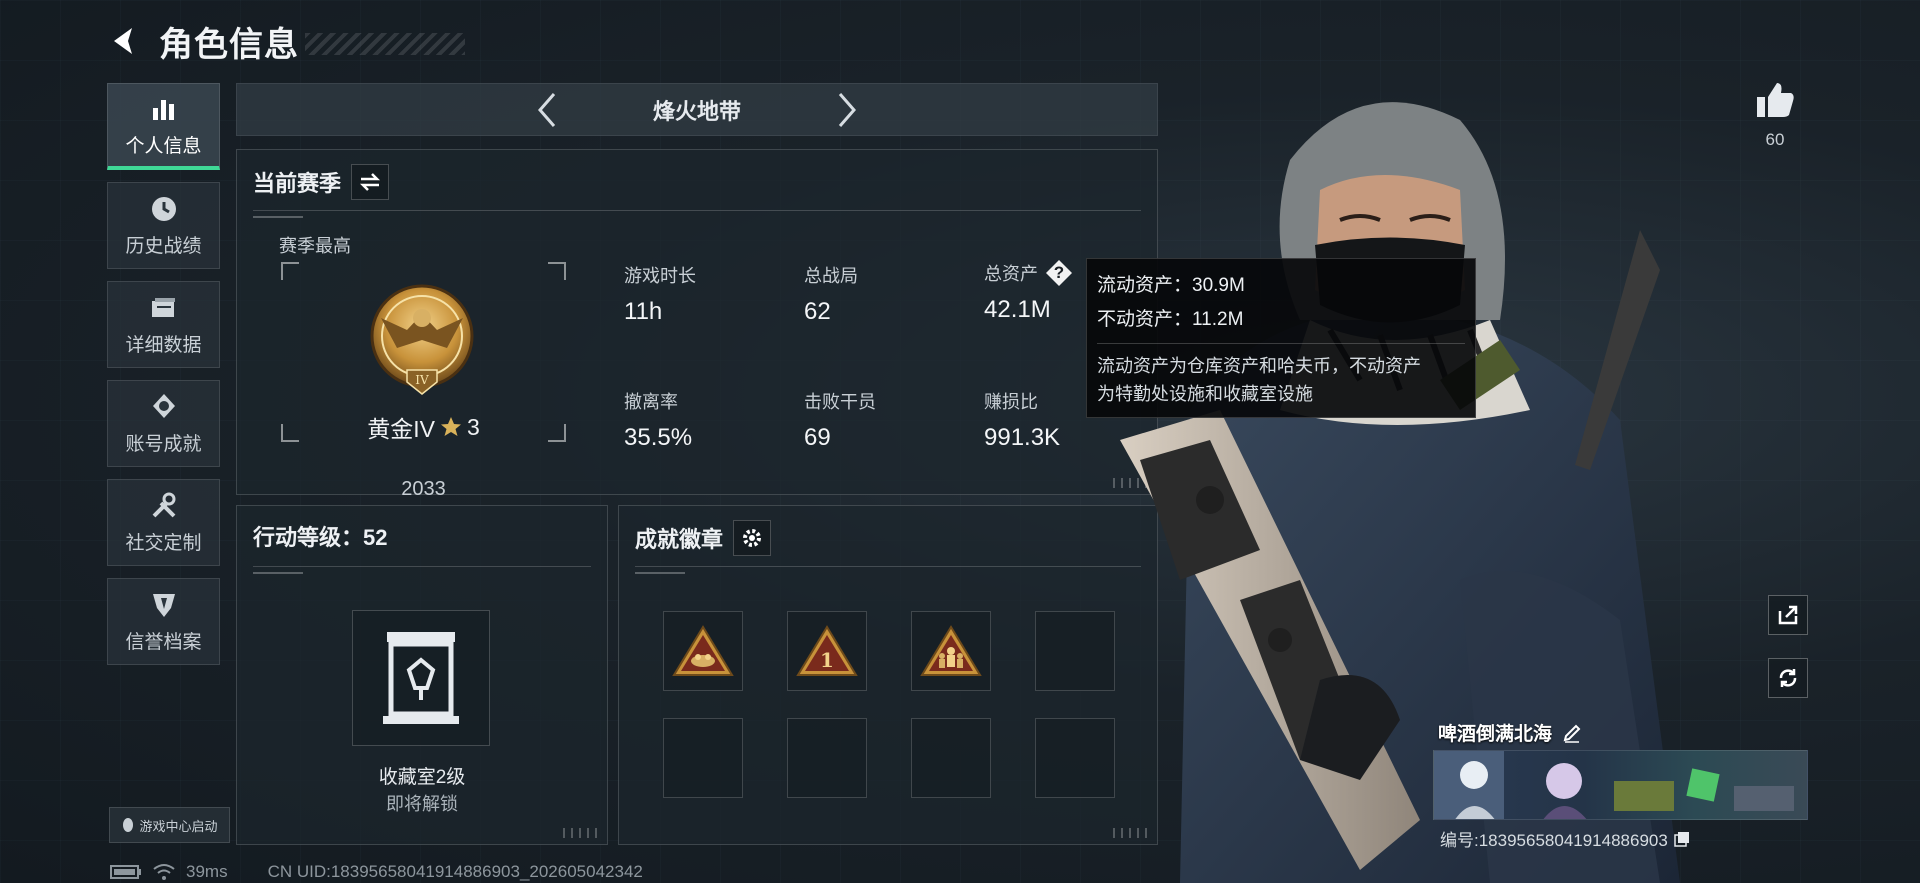 Image resolution: width=1920 pixels, height=883 pixels. I want to click on badge-slot: 1, so click(827, 651).